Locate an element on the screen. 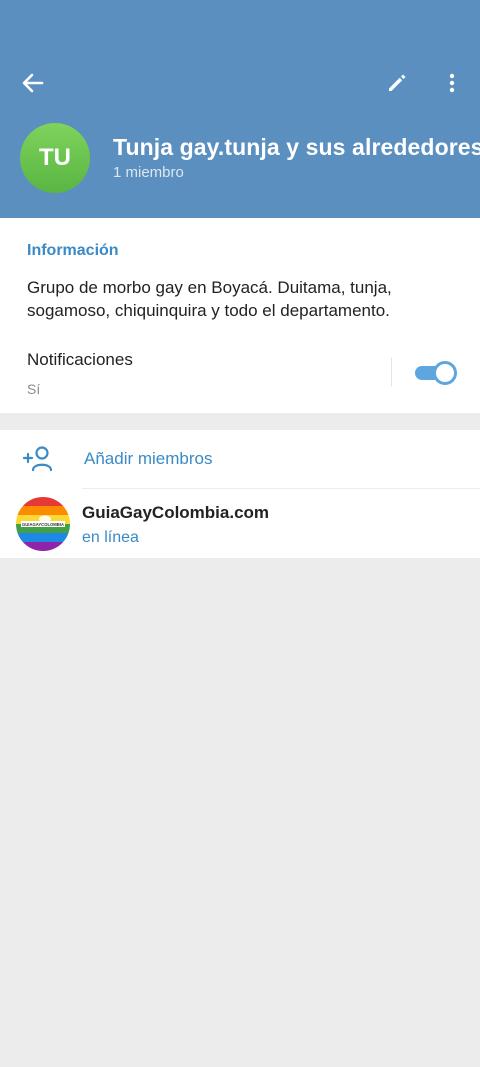  add-members-button: Añadir miembros is located at coordinates (240, 459).